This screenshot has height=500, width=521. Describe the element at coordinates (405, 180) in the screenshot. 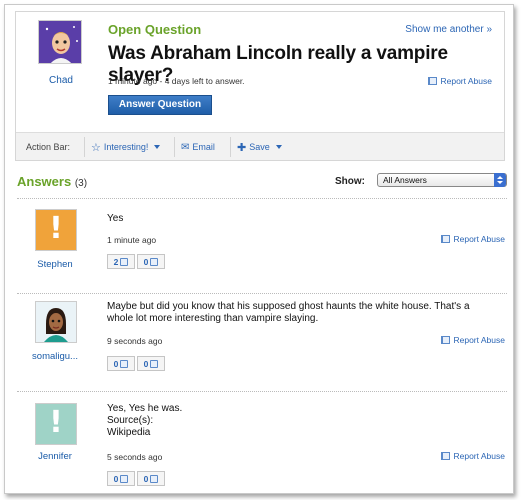

I see `show-filter-value: All Answers` at that location.